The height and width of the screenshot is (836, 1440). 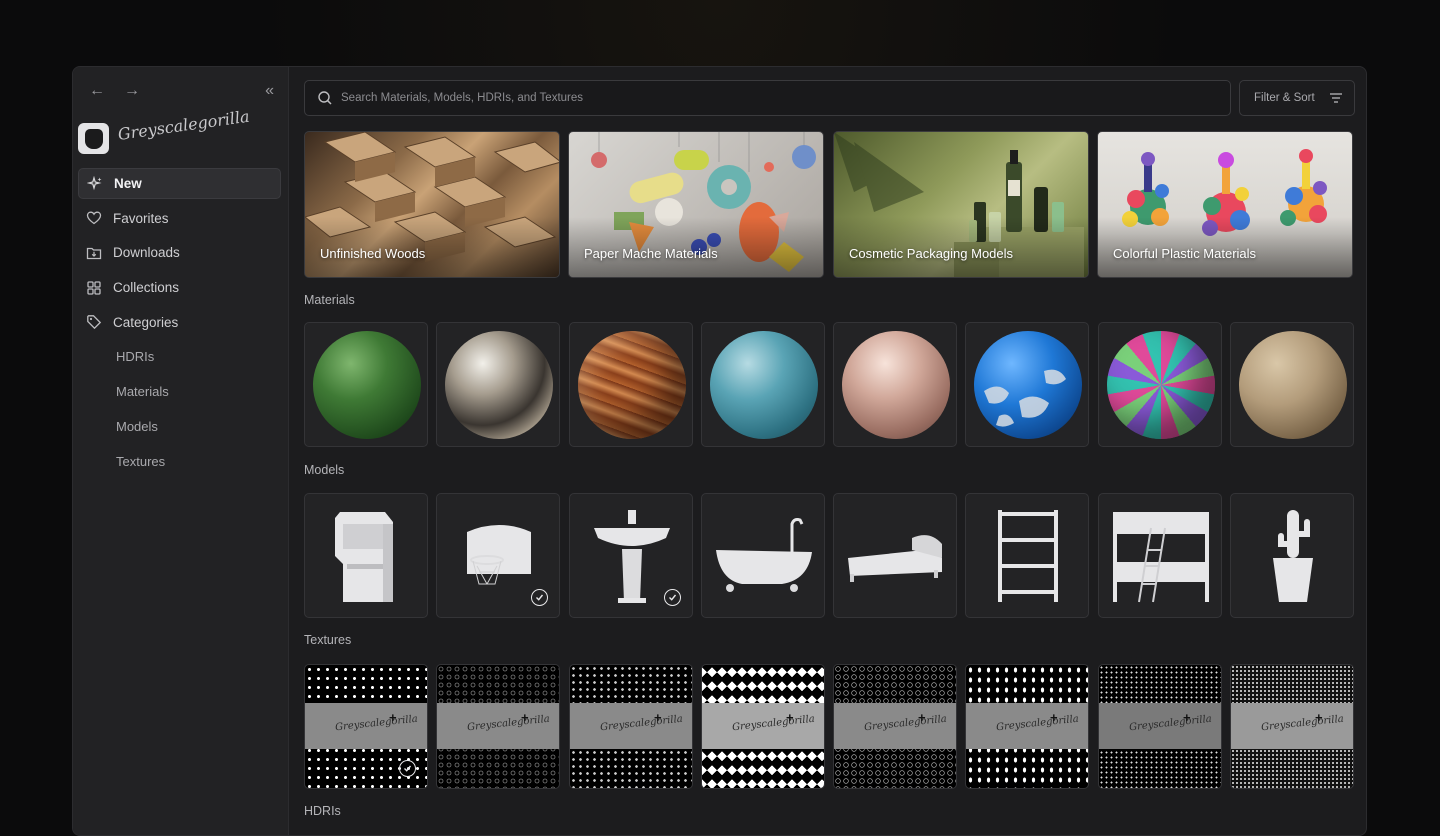 What do you see at coordinates (179, 426) in the screenshot?
I see `sidebar-item-models: Models` at bounding box center [179, 426].